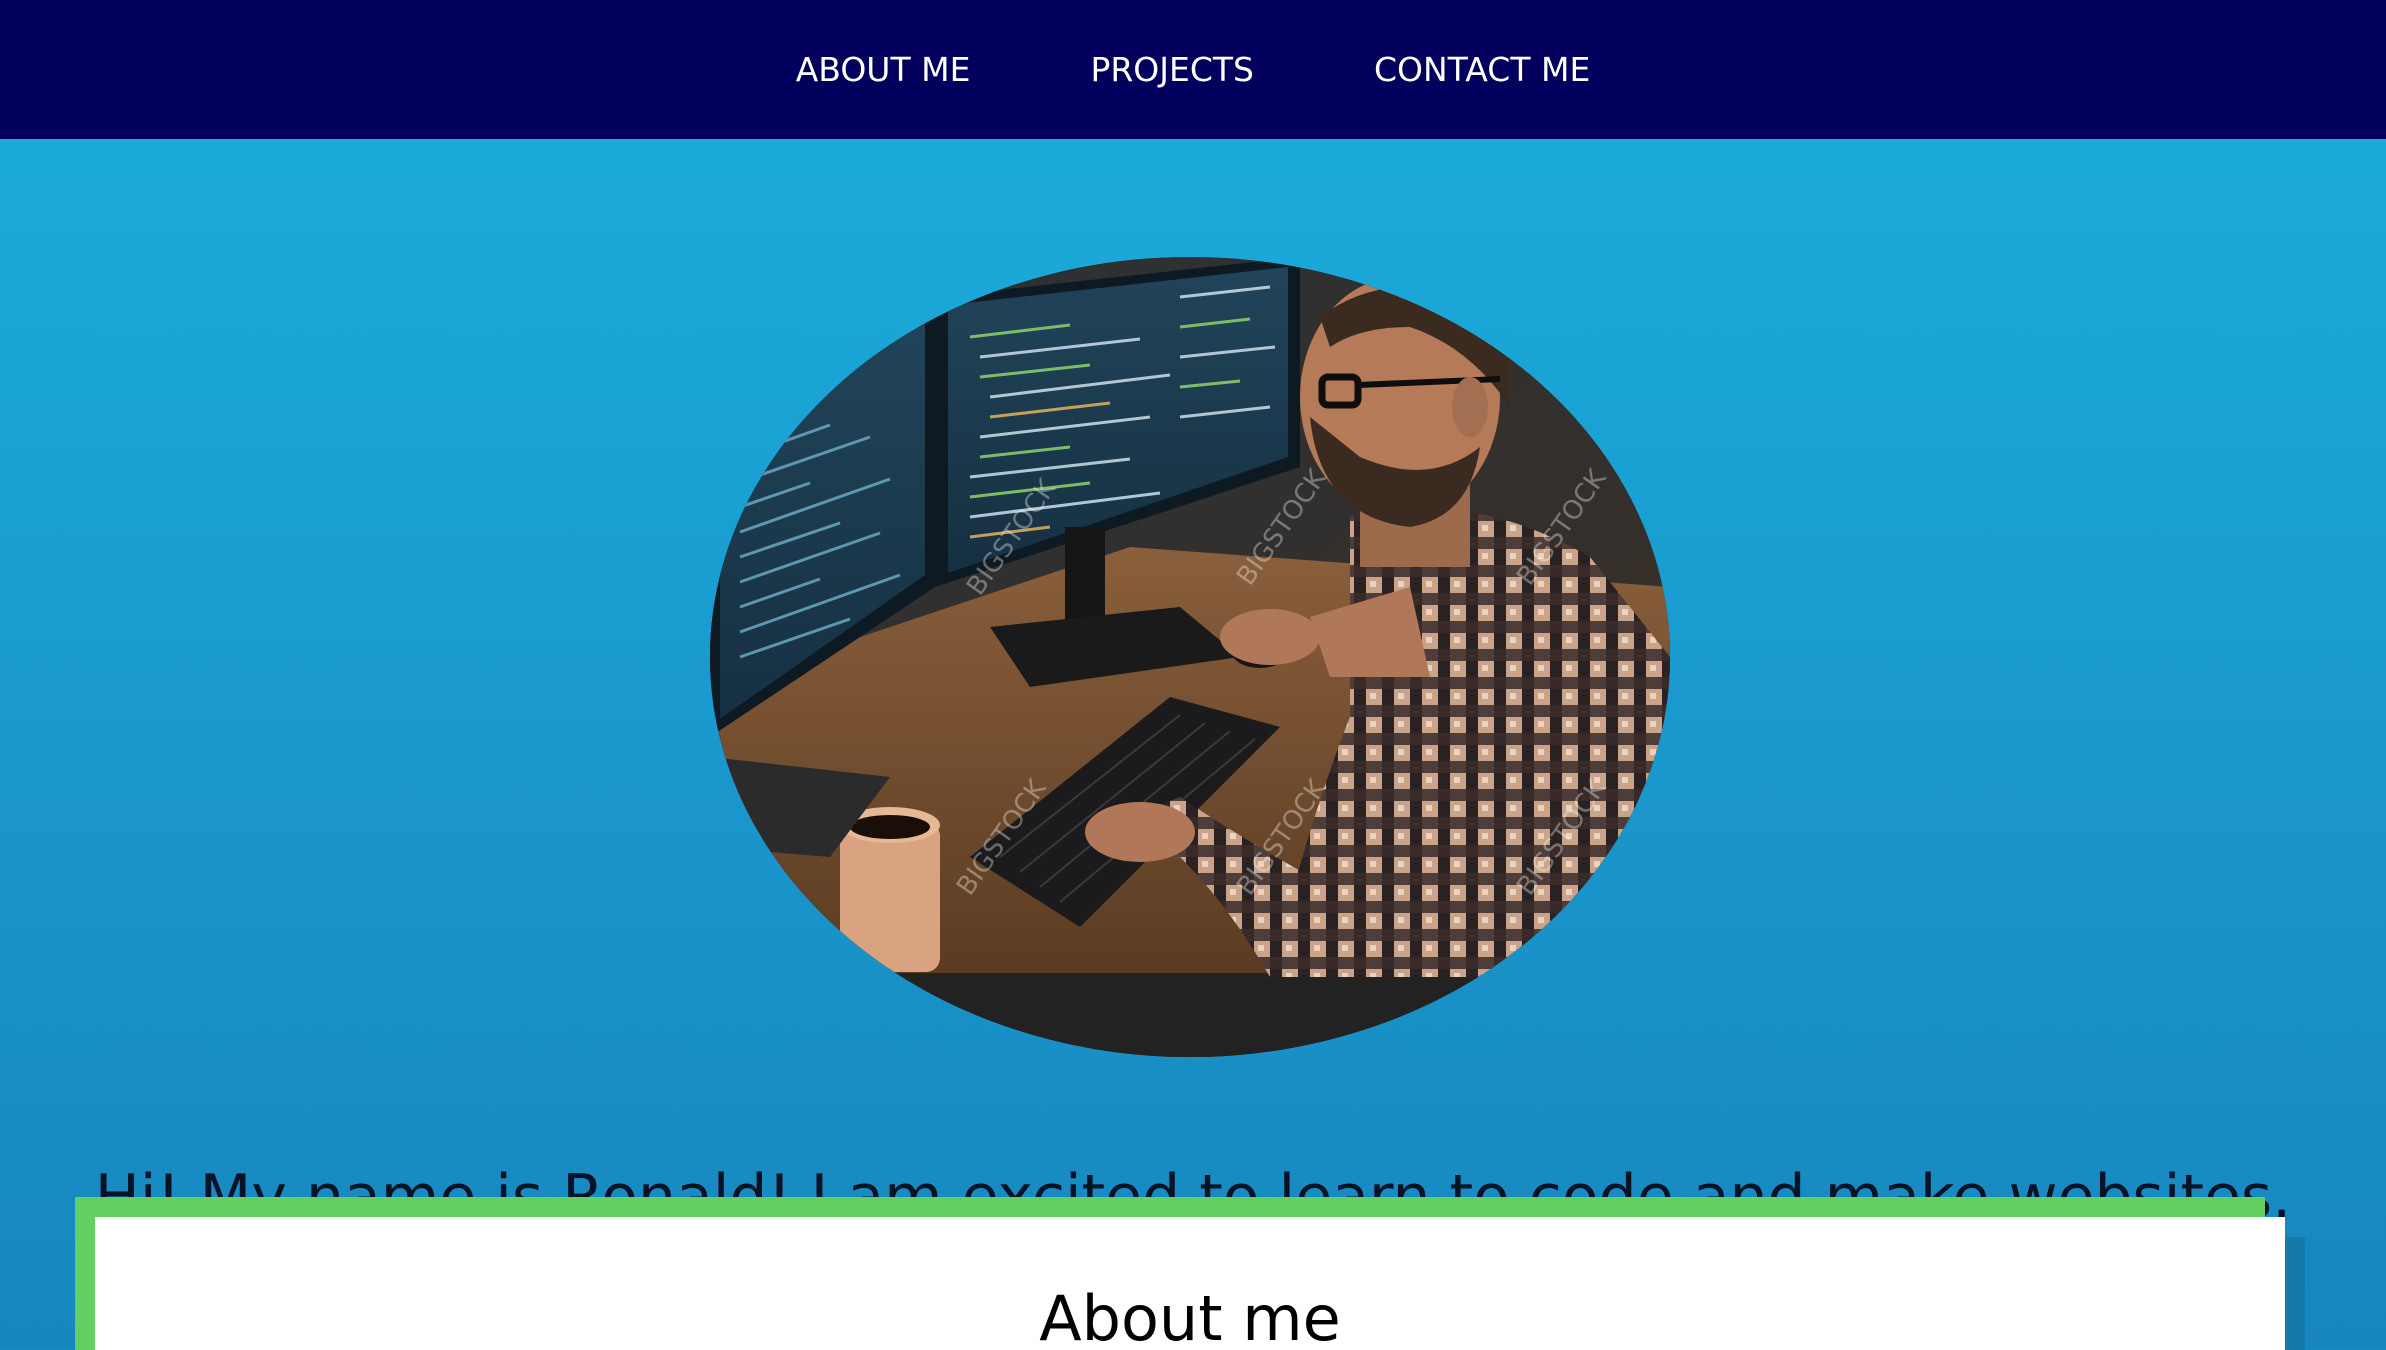 This screenshot has width=2386, height=1350. I want to click on nav-link-contact-me: CONTACT ME, so click(1482, 69).